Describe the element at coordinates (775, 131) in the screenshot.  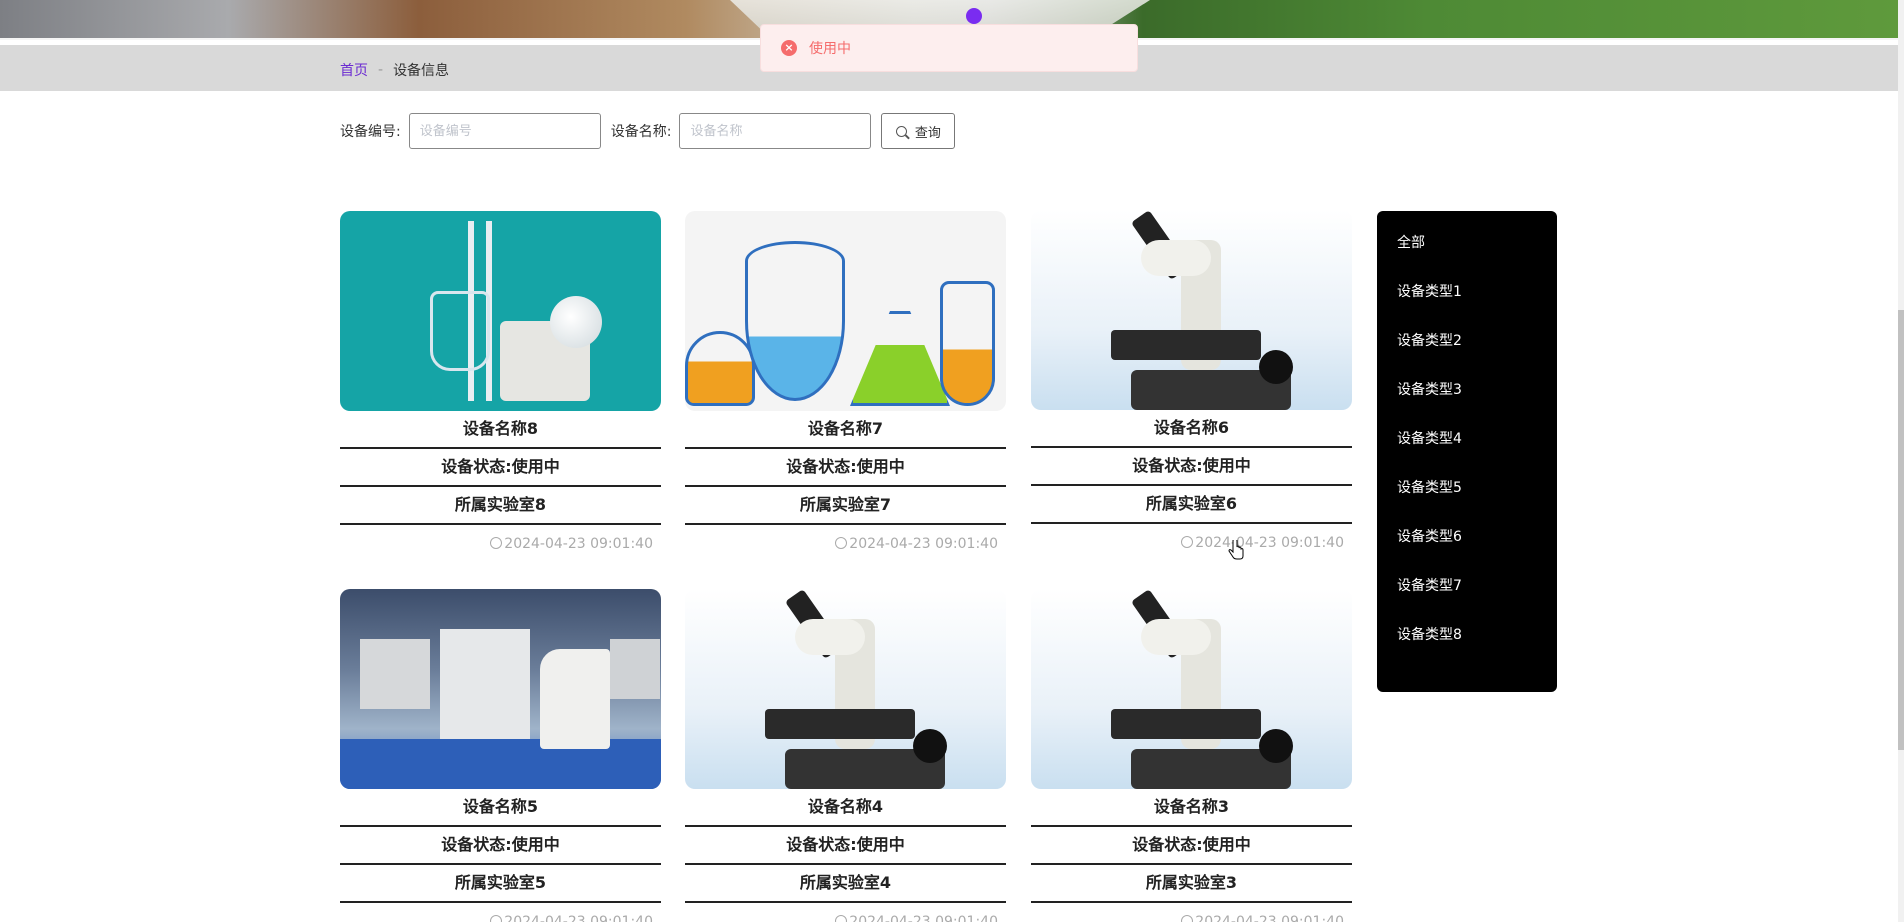
I see `device-name-input` at that location.